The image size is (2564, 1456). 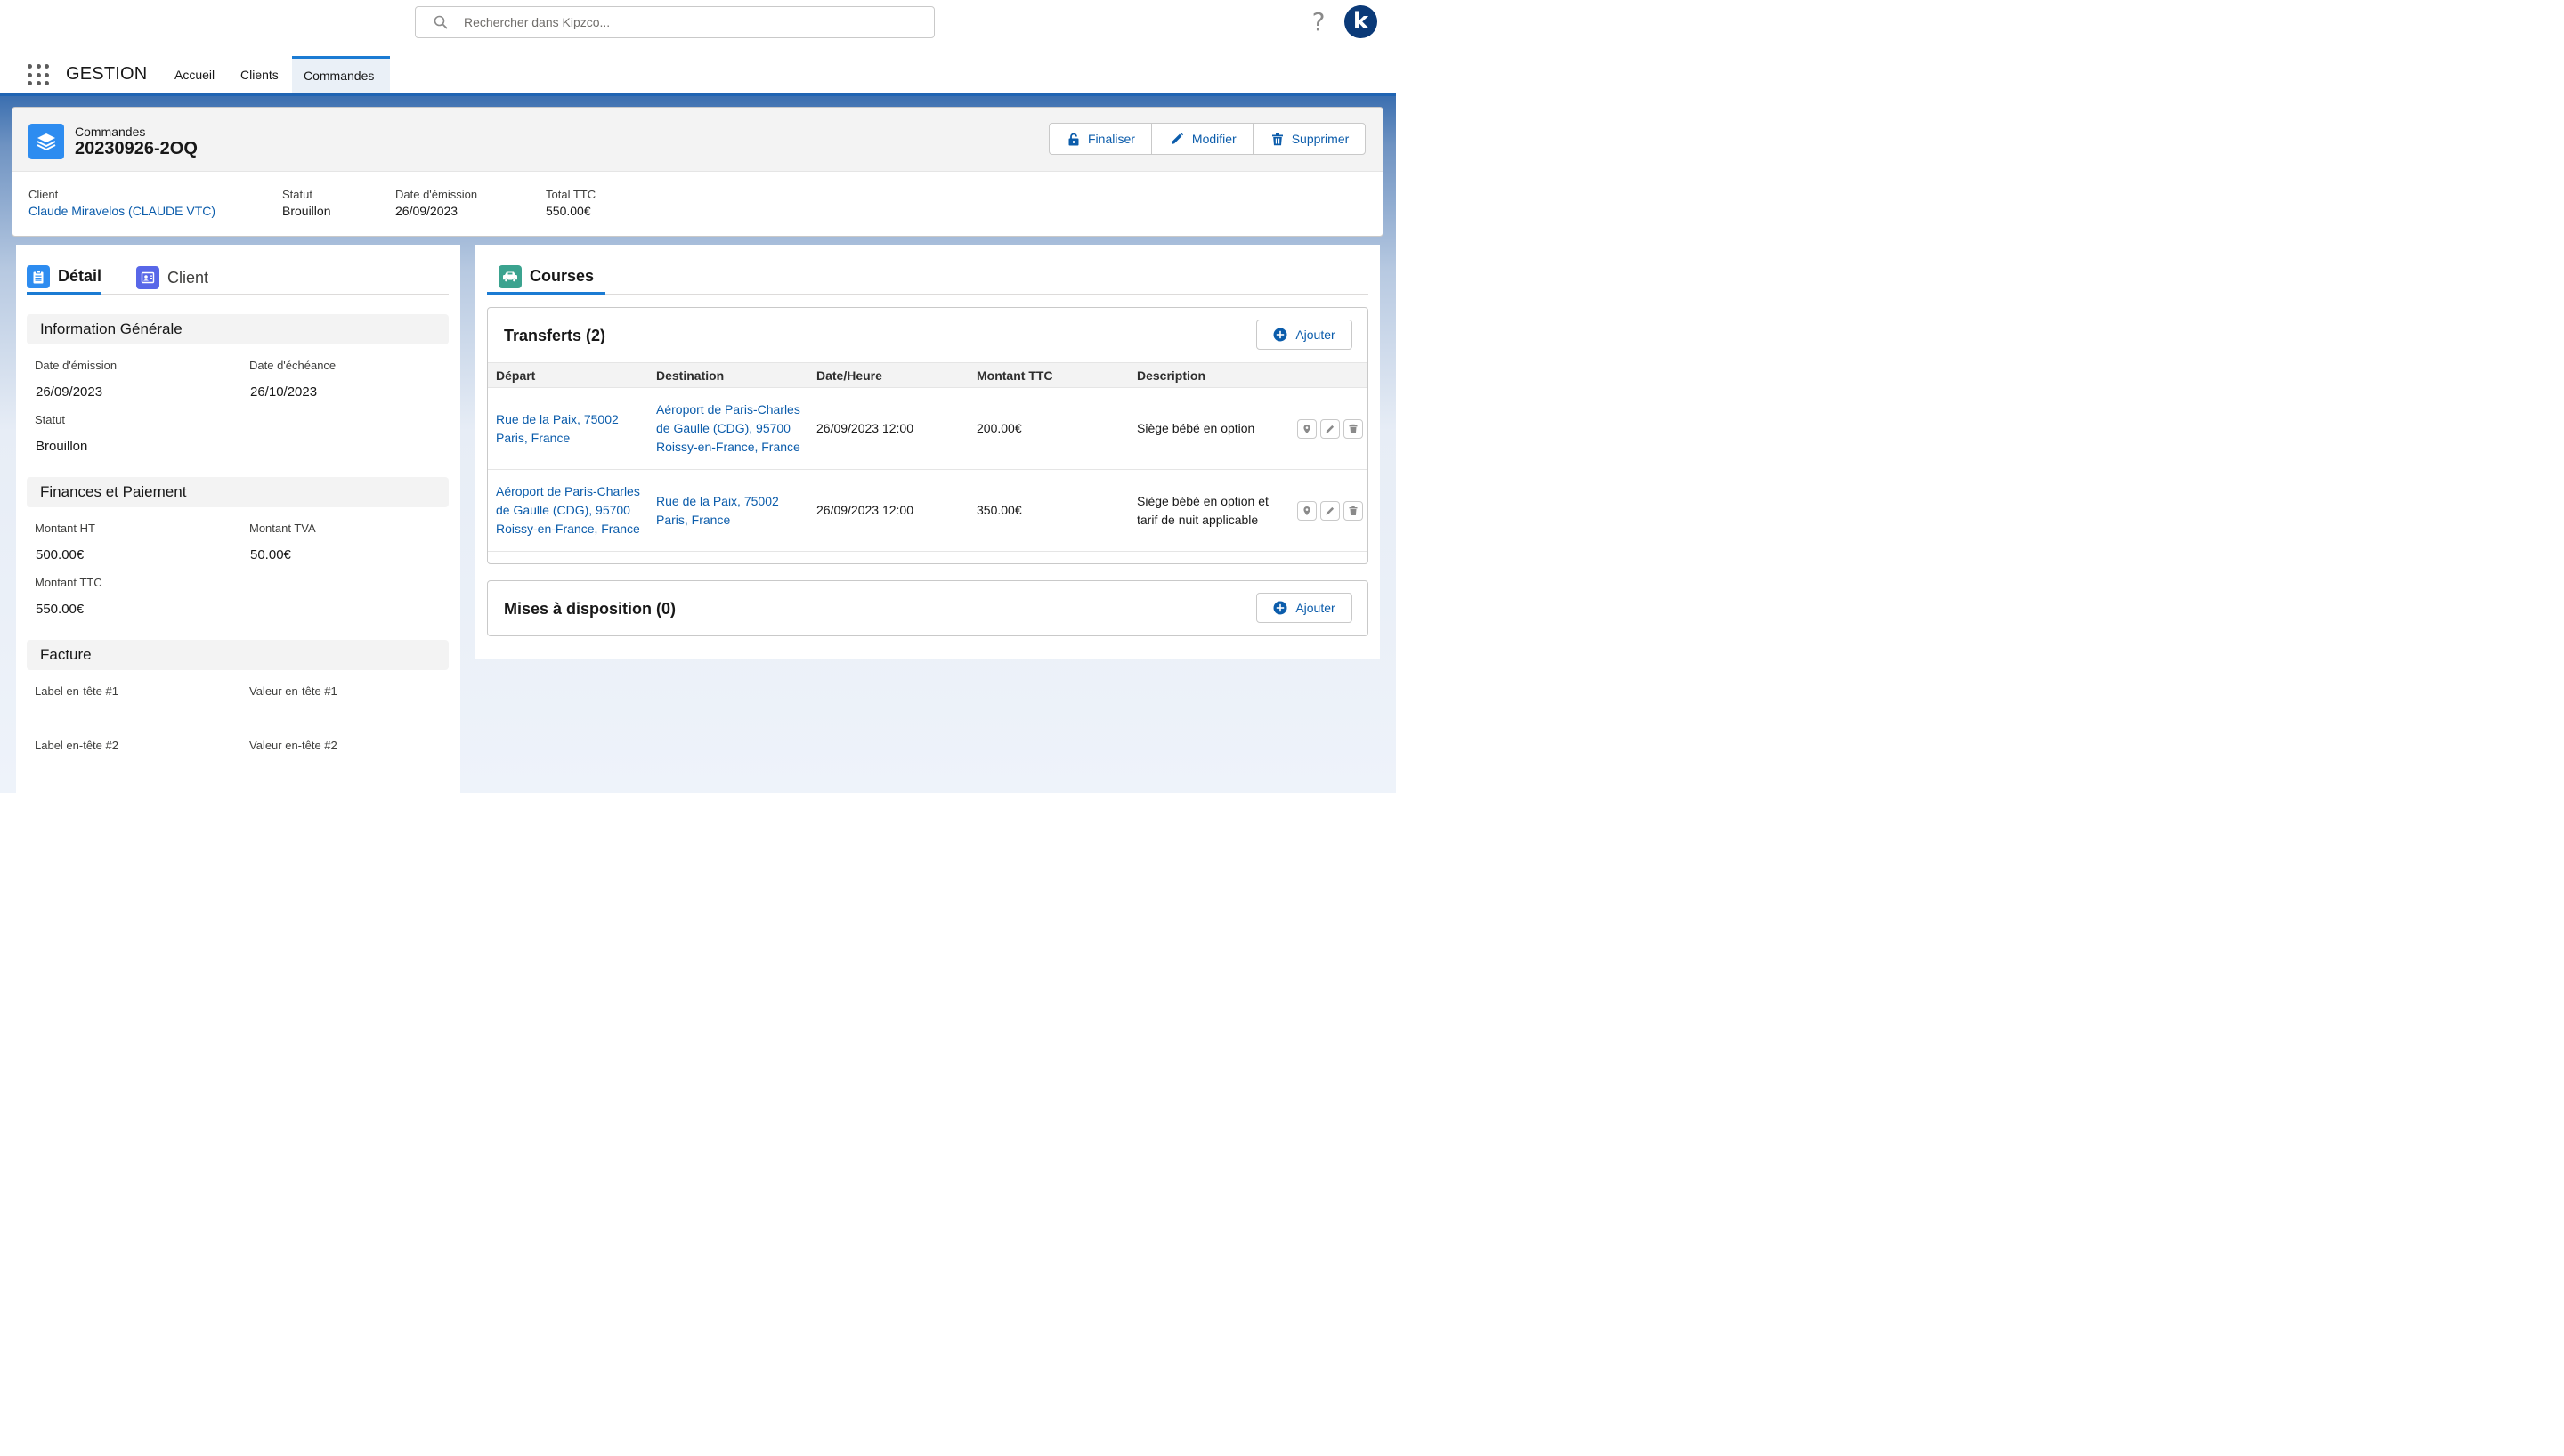 I want to click on add-disposal-button: Ajouter, so click(x=1304, y=608).